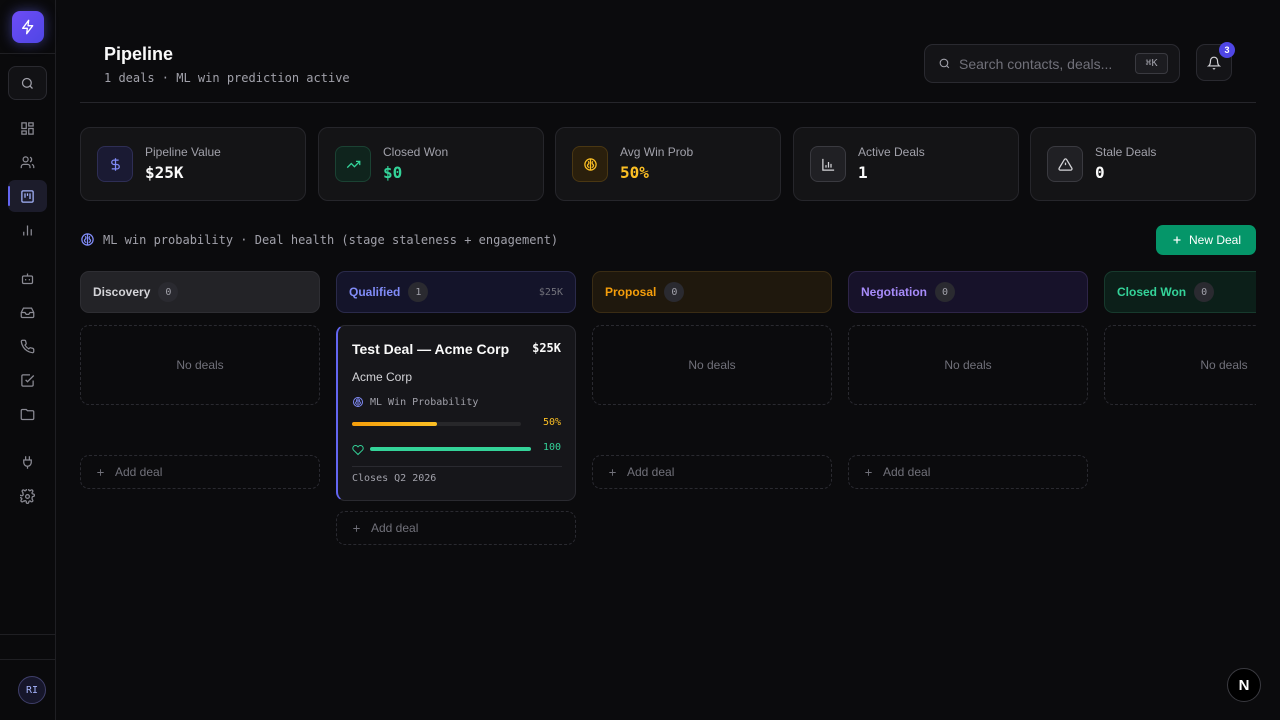 This screenshot has width=1280, height=720. I want to click on win-probability-fill, so click(394, 424).